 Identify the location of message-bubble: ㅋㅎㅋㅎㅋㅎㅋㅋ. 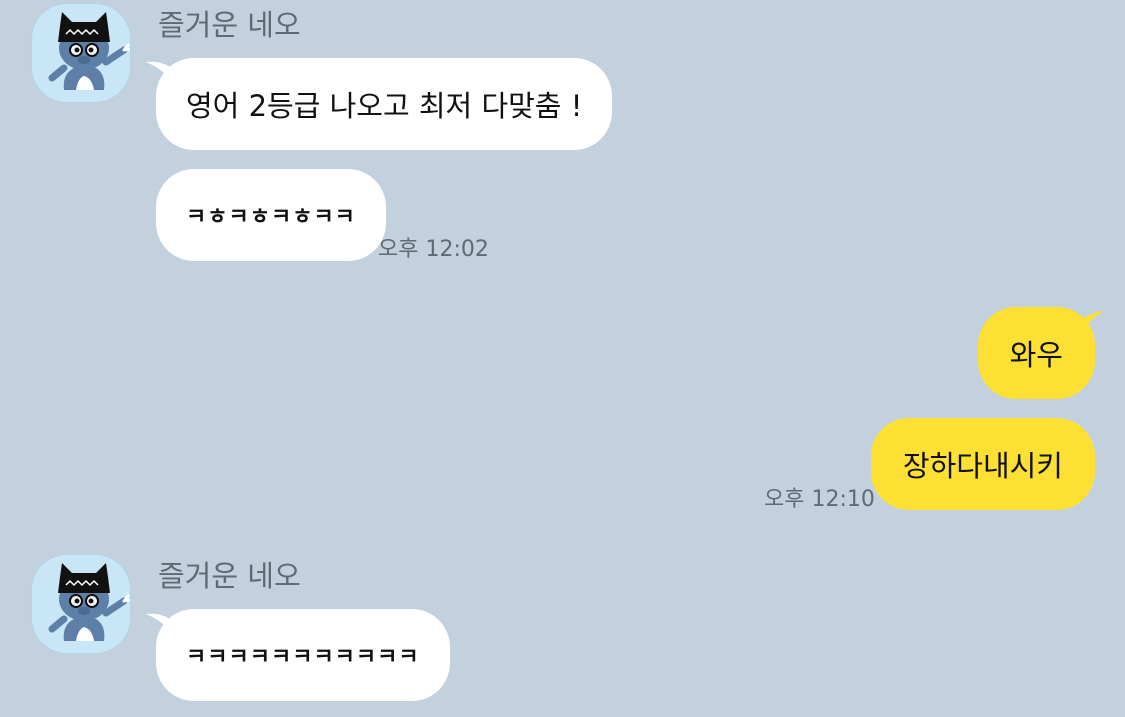
(271, 215).